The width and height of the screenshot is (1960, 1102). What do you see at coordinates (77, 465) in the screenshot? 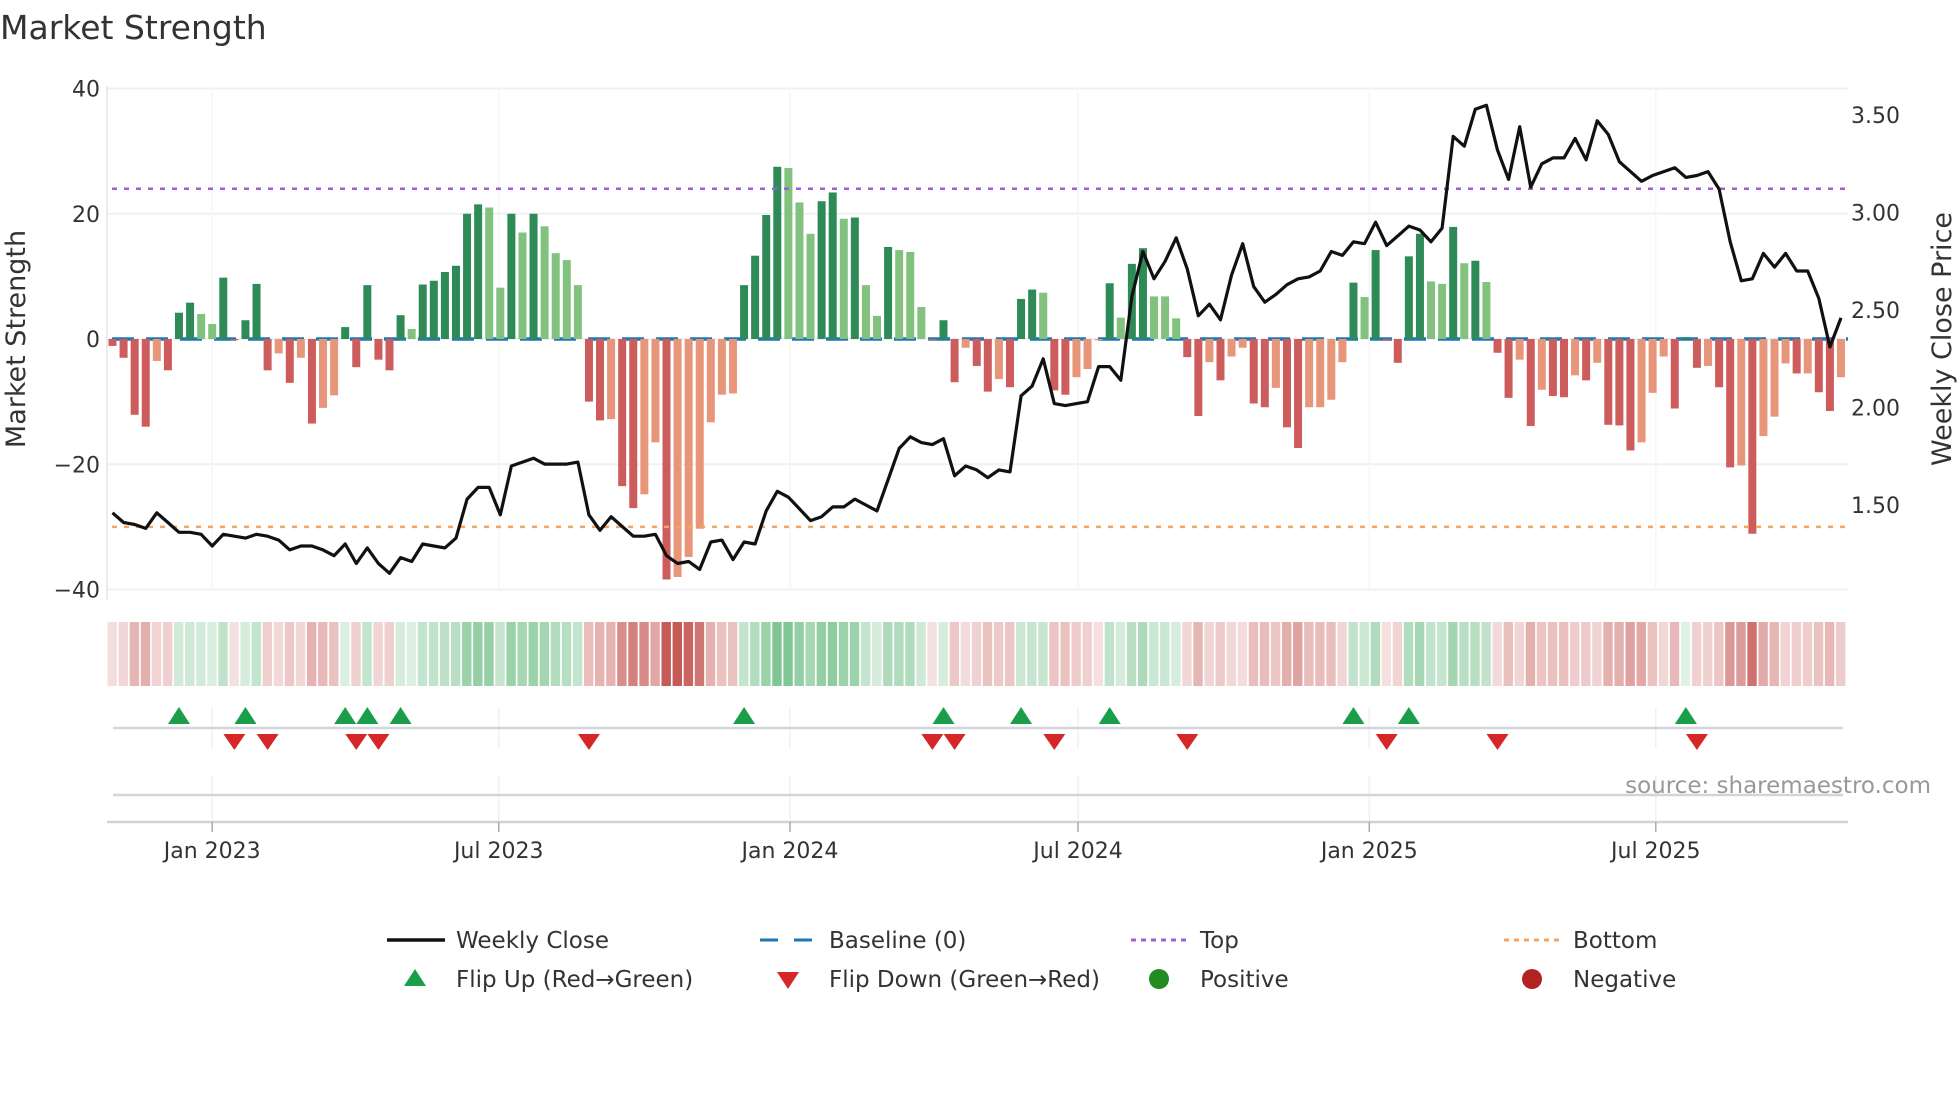
I see `left-tick-label: −20` at bounding box center [77, 465].